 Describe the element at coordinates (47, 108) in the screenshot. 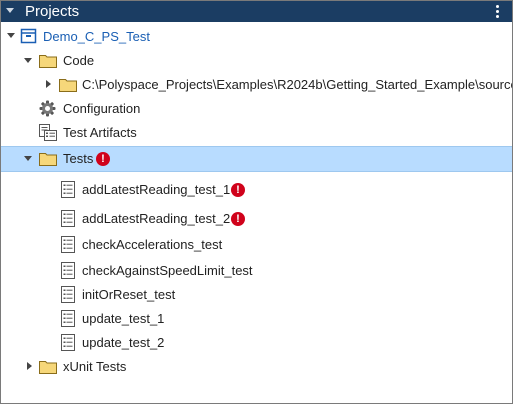

I see `gear-icon` at that location.